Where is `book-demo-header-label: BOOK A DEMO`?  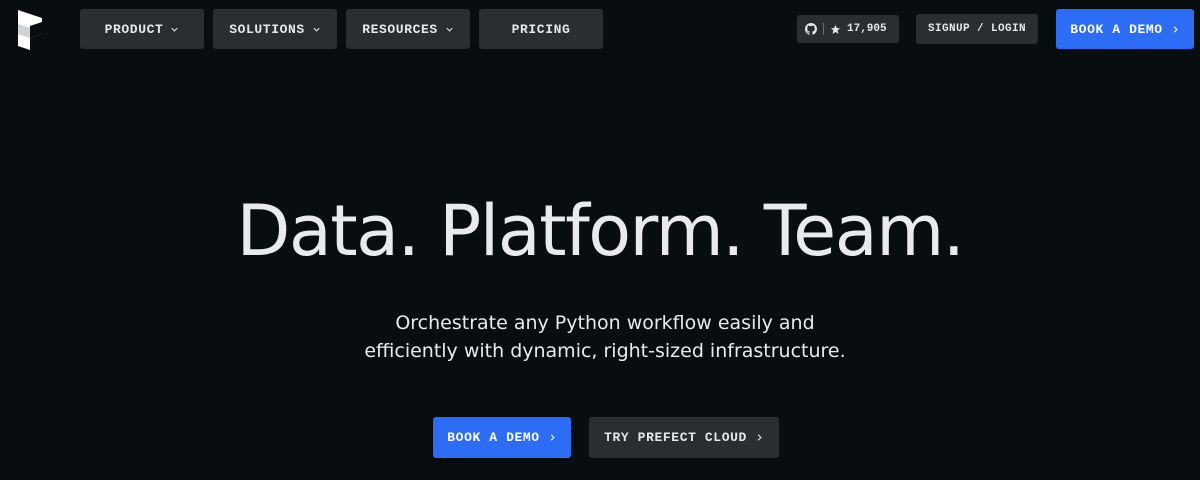
book-demo-header-label: BOOK A DEMO is located at coordinates (1116, 29).